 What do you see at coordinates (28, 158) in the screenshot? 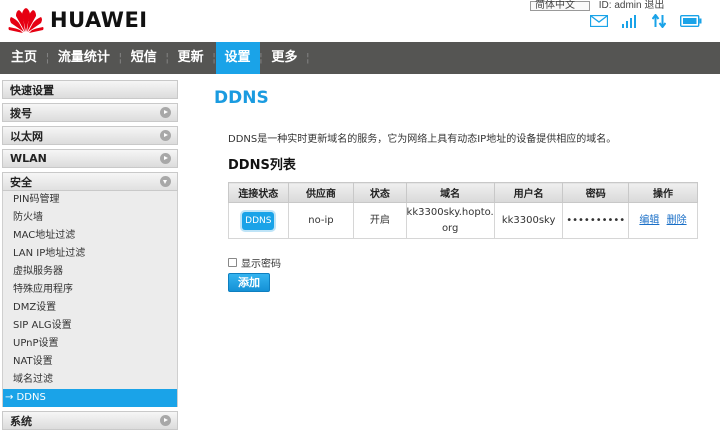
I see `sidebar-item-label: WLAN` at bounding box center [28, 158].